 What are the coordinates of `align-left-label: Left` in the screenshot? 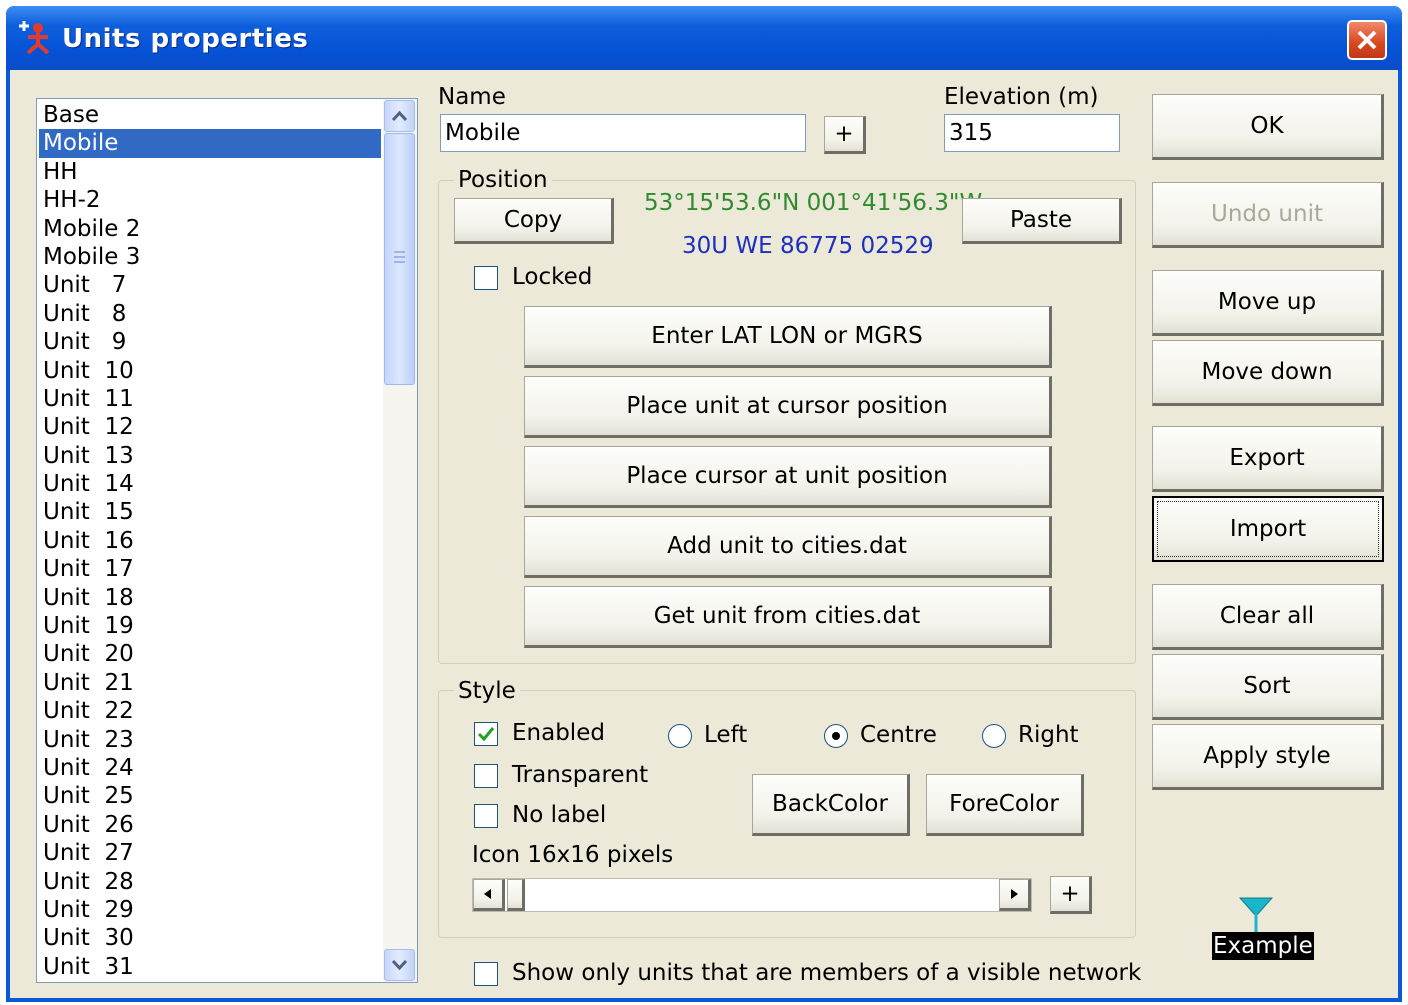 It's located at (726, 735).